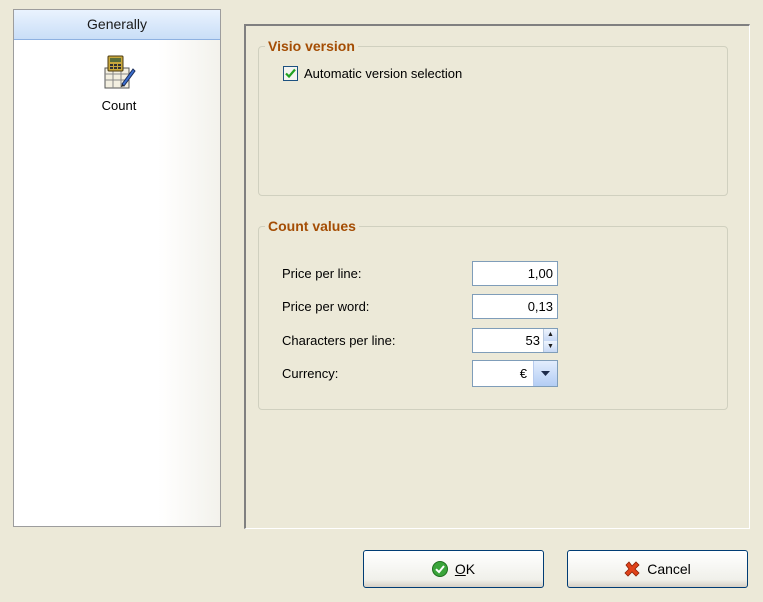 The height and width of the screenshot is (602, 763). I want to click on ok-button-label: OK, so click(465, 569).